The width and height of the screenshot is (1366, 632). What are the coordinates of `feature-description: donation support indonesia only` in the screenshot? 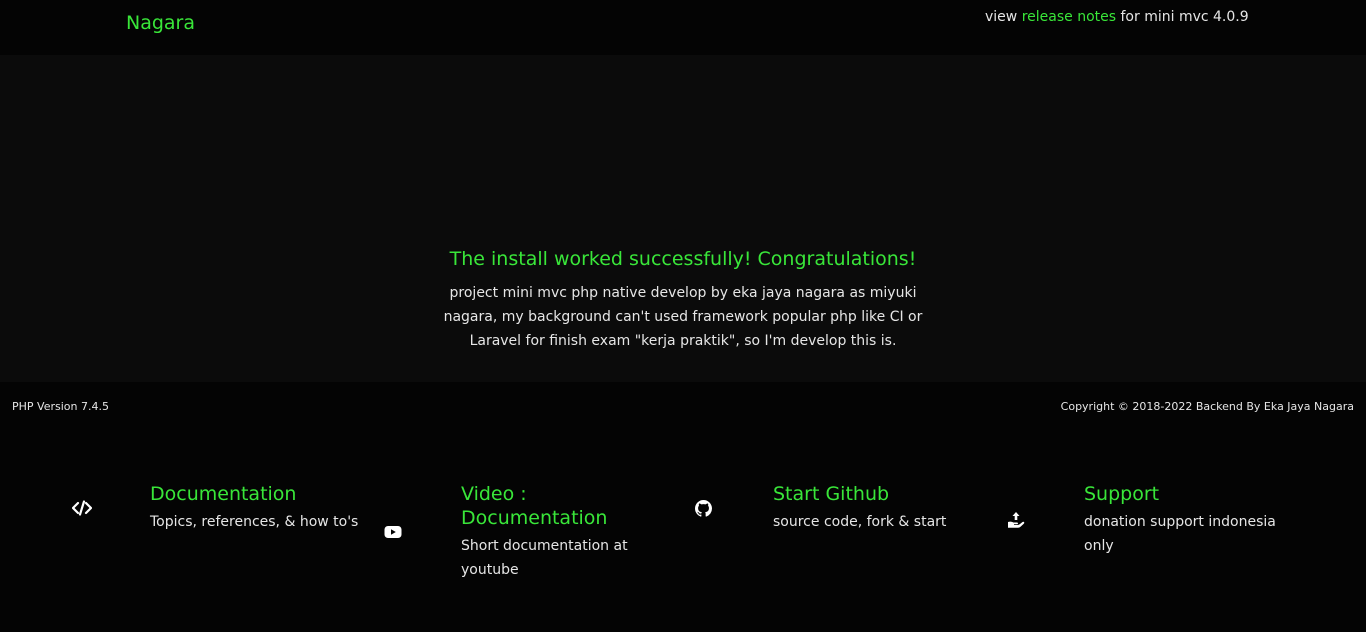 It's located at (1180, 534).